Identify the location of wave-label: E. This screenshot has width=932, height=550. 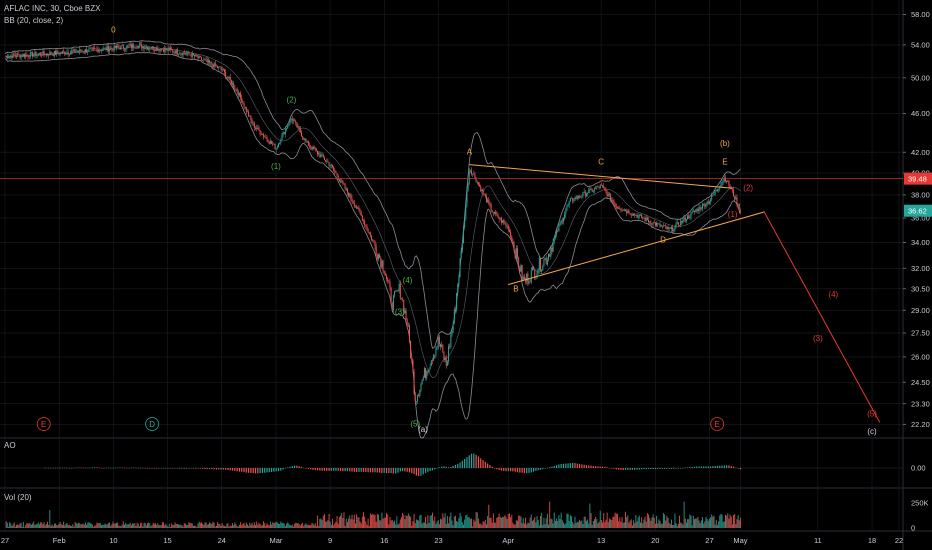
(724, 162).